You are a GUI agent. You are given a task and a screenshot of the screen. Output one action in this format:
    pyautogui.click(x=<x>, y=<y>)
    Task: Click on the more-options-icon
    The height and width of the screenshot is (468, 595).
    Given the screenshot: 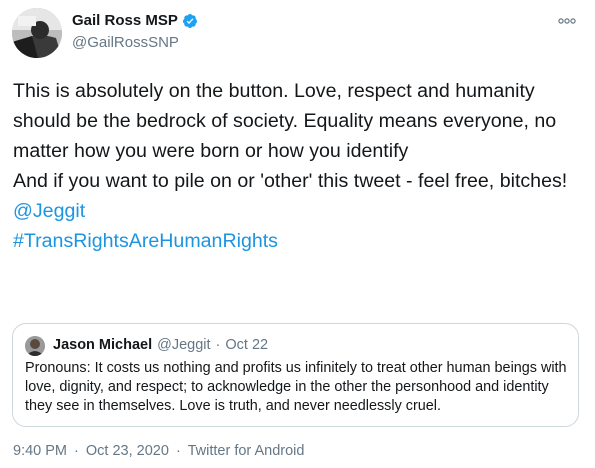 What is the action you would take?
    pyautogui.click(x=567, y=21)
    